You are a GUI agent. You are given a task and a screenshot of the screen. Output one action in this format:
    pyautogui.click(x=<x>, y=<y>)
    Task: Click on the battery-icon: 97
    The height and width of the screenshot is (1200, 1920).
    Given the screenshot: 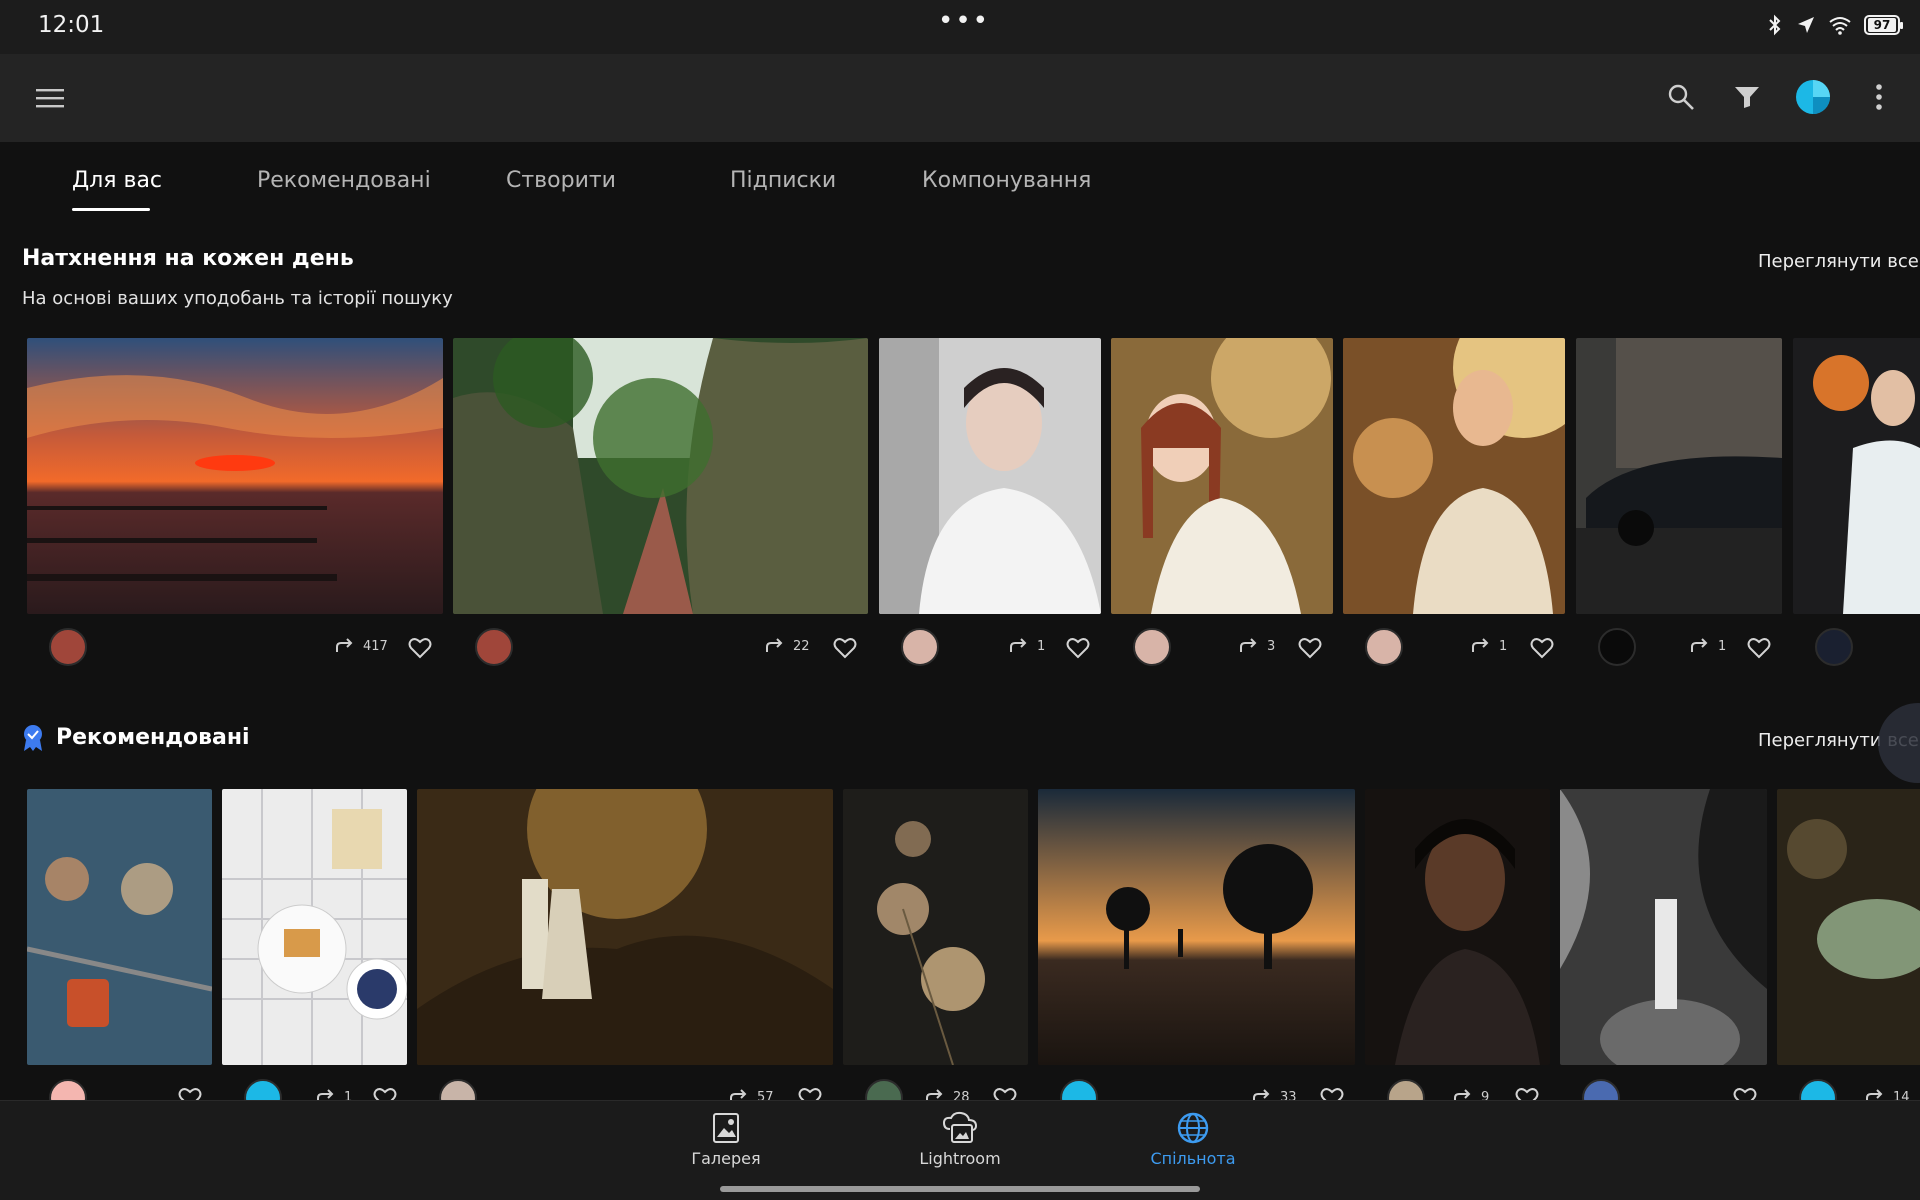 What is the action you would take?
    pyautogui.click(x=1883, y=25)
    